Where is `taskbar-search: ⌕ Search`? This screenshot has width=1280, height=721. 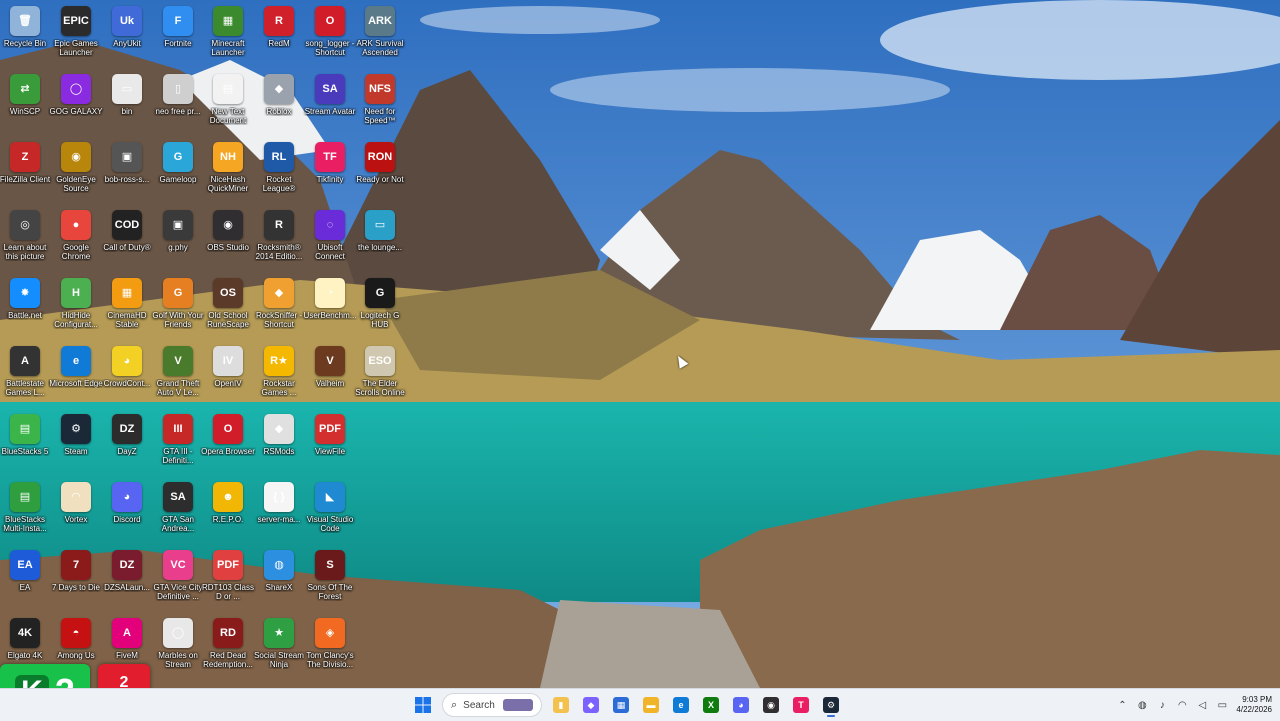 taskbar-search: ⌕ Search is located at coordinates (492, 705).